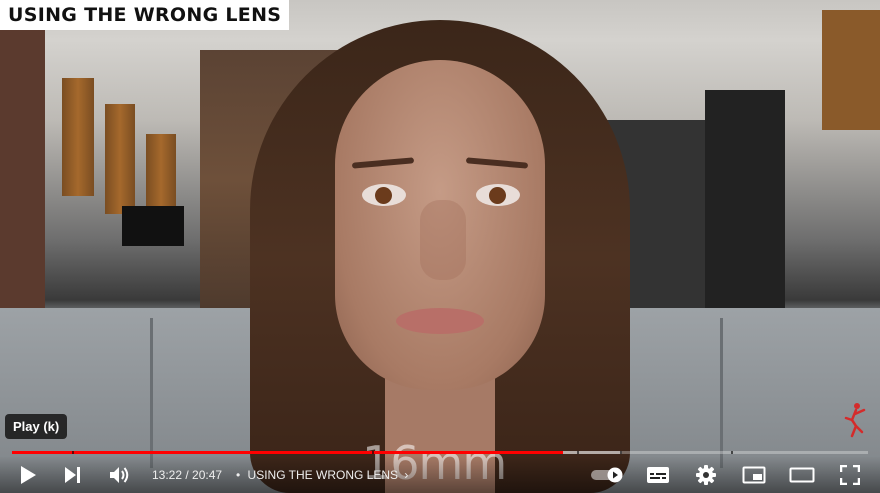  I want to click on play-icon, so click(28, 475).